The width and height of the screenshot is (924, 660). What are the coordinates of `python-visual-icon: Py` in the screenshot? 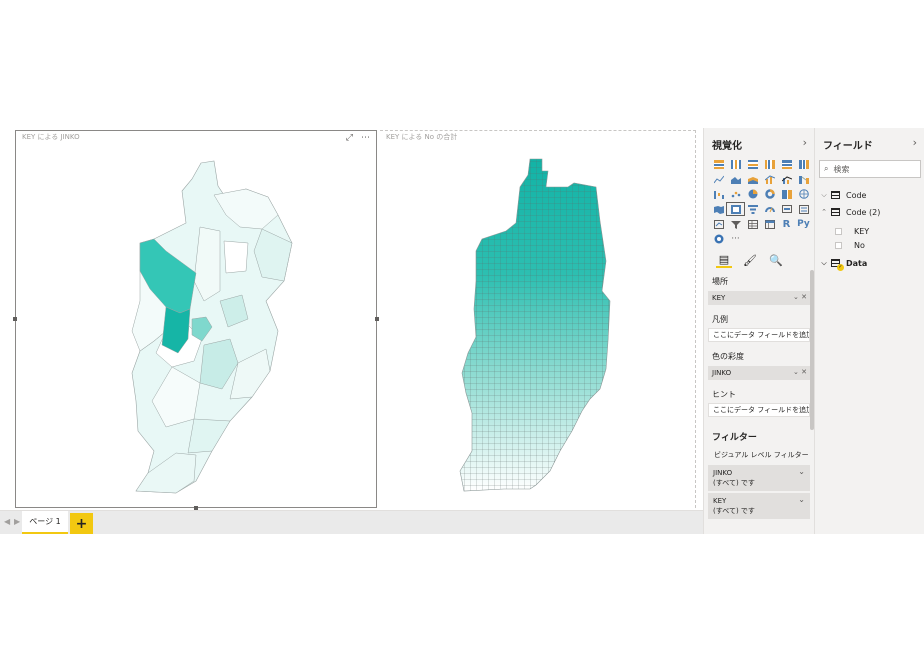 It's located at (803, 224).